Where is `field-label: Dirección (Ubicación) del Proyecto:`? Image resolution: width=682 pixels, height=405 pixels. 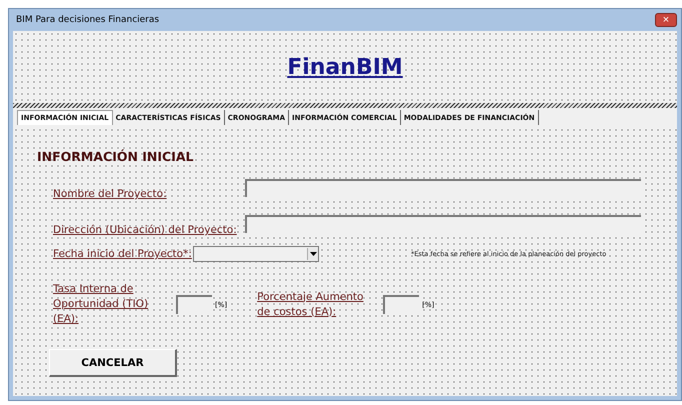
field-label: Dirección (Ubicación) del Proyecto: is located at coordinates (145, 229).